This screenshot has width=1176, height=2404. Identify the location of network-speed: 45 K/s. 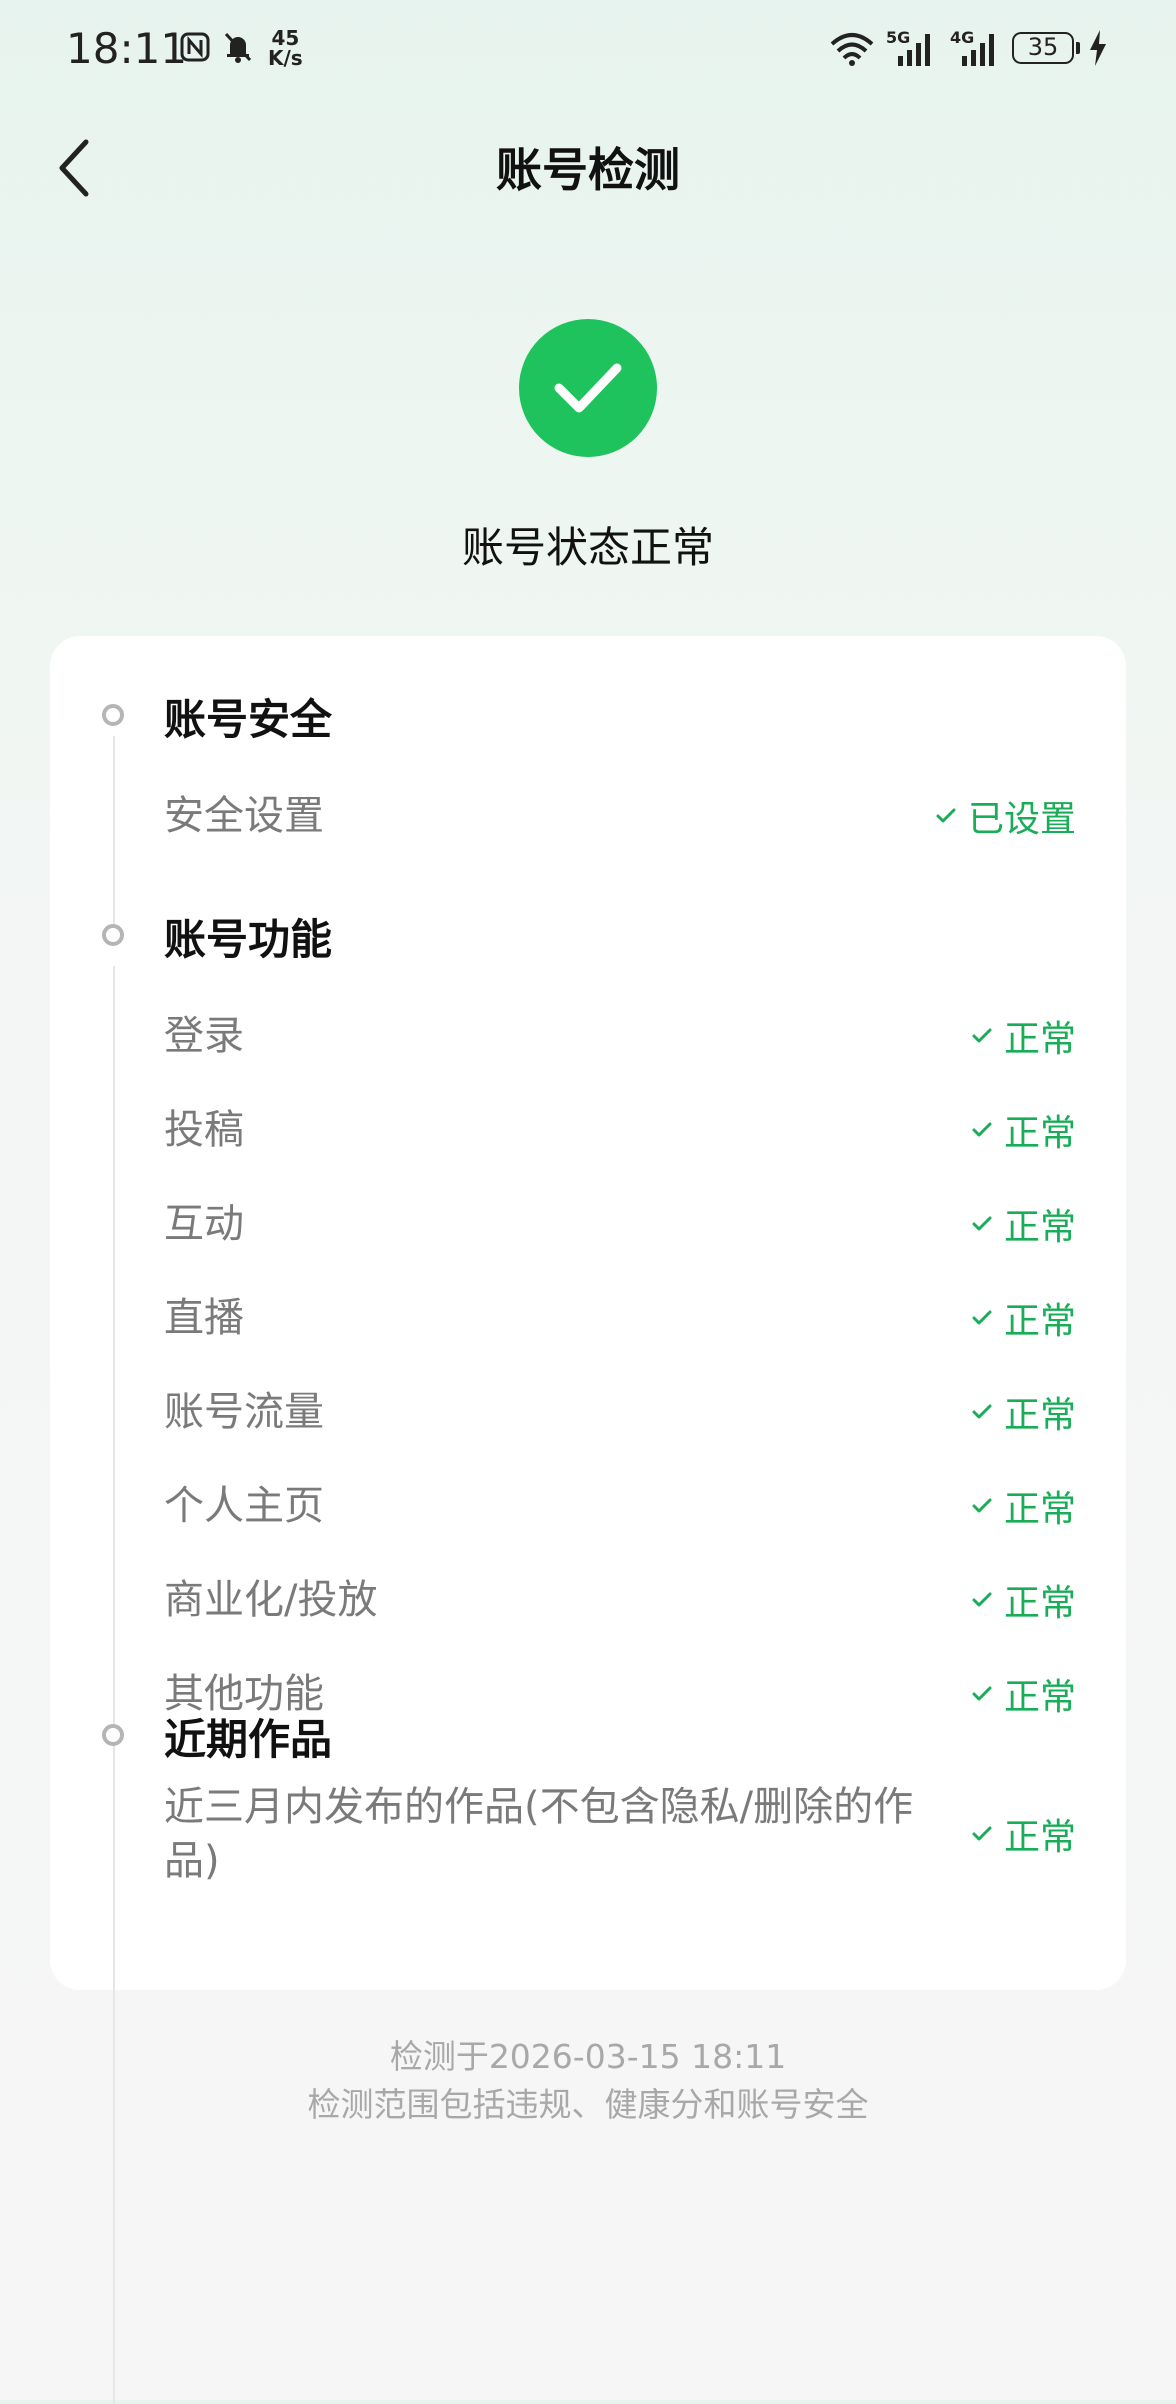
(285, 48).